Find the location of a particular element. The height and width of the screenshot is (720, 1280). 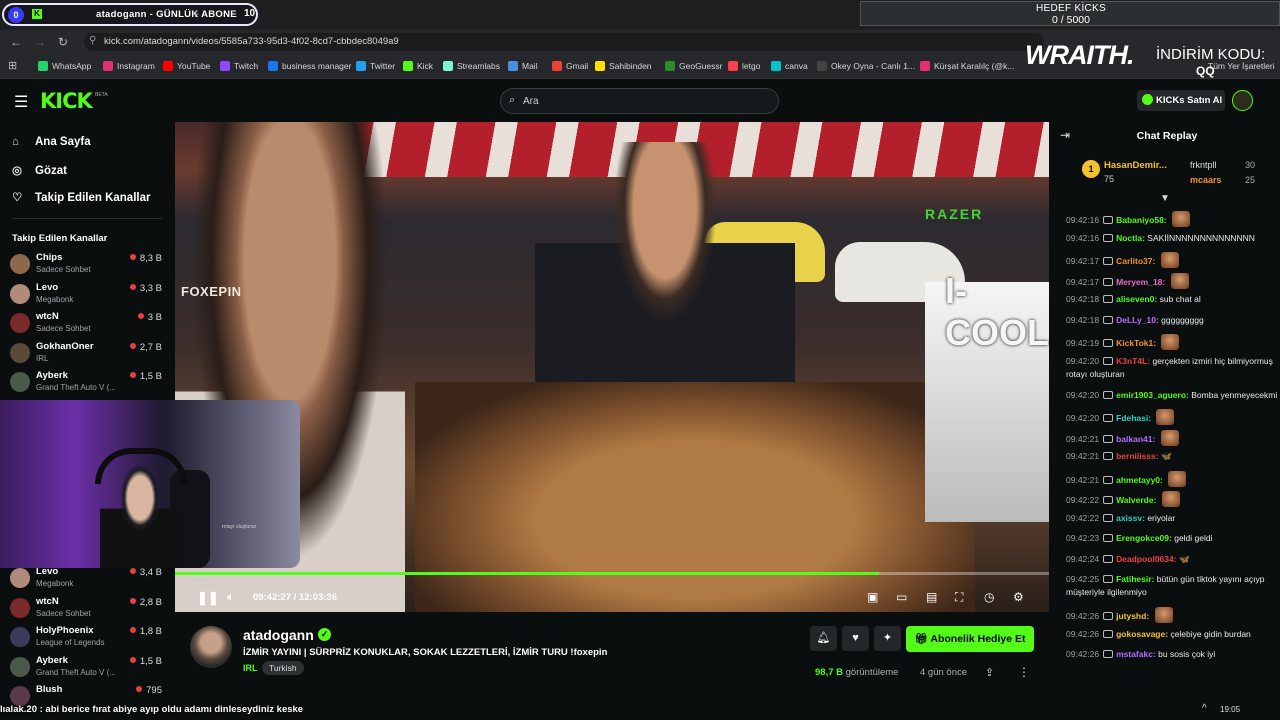

channel-name: atadogann is located at coordinates (278, 635).